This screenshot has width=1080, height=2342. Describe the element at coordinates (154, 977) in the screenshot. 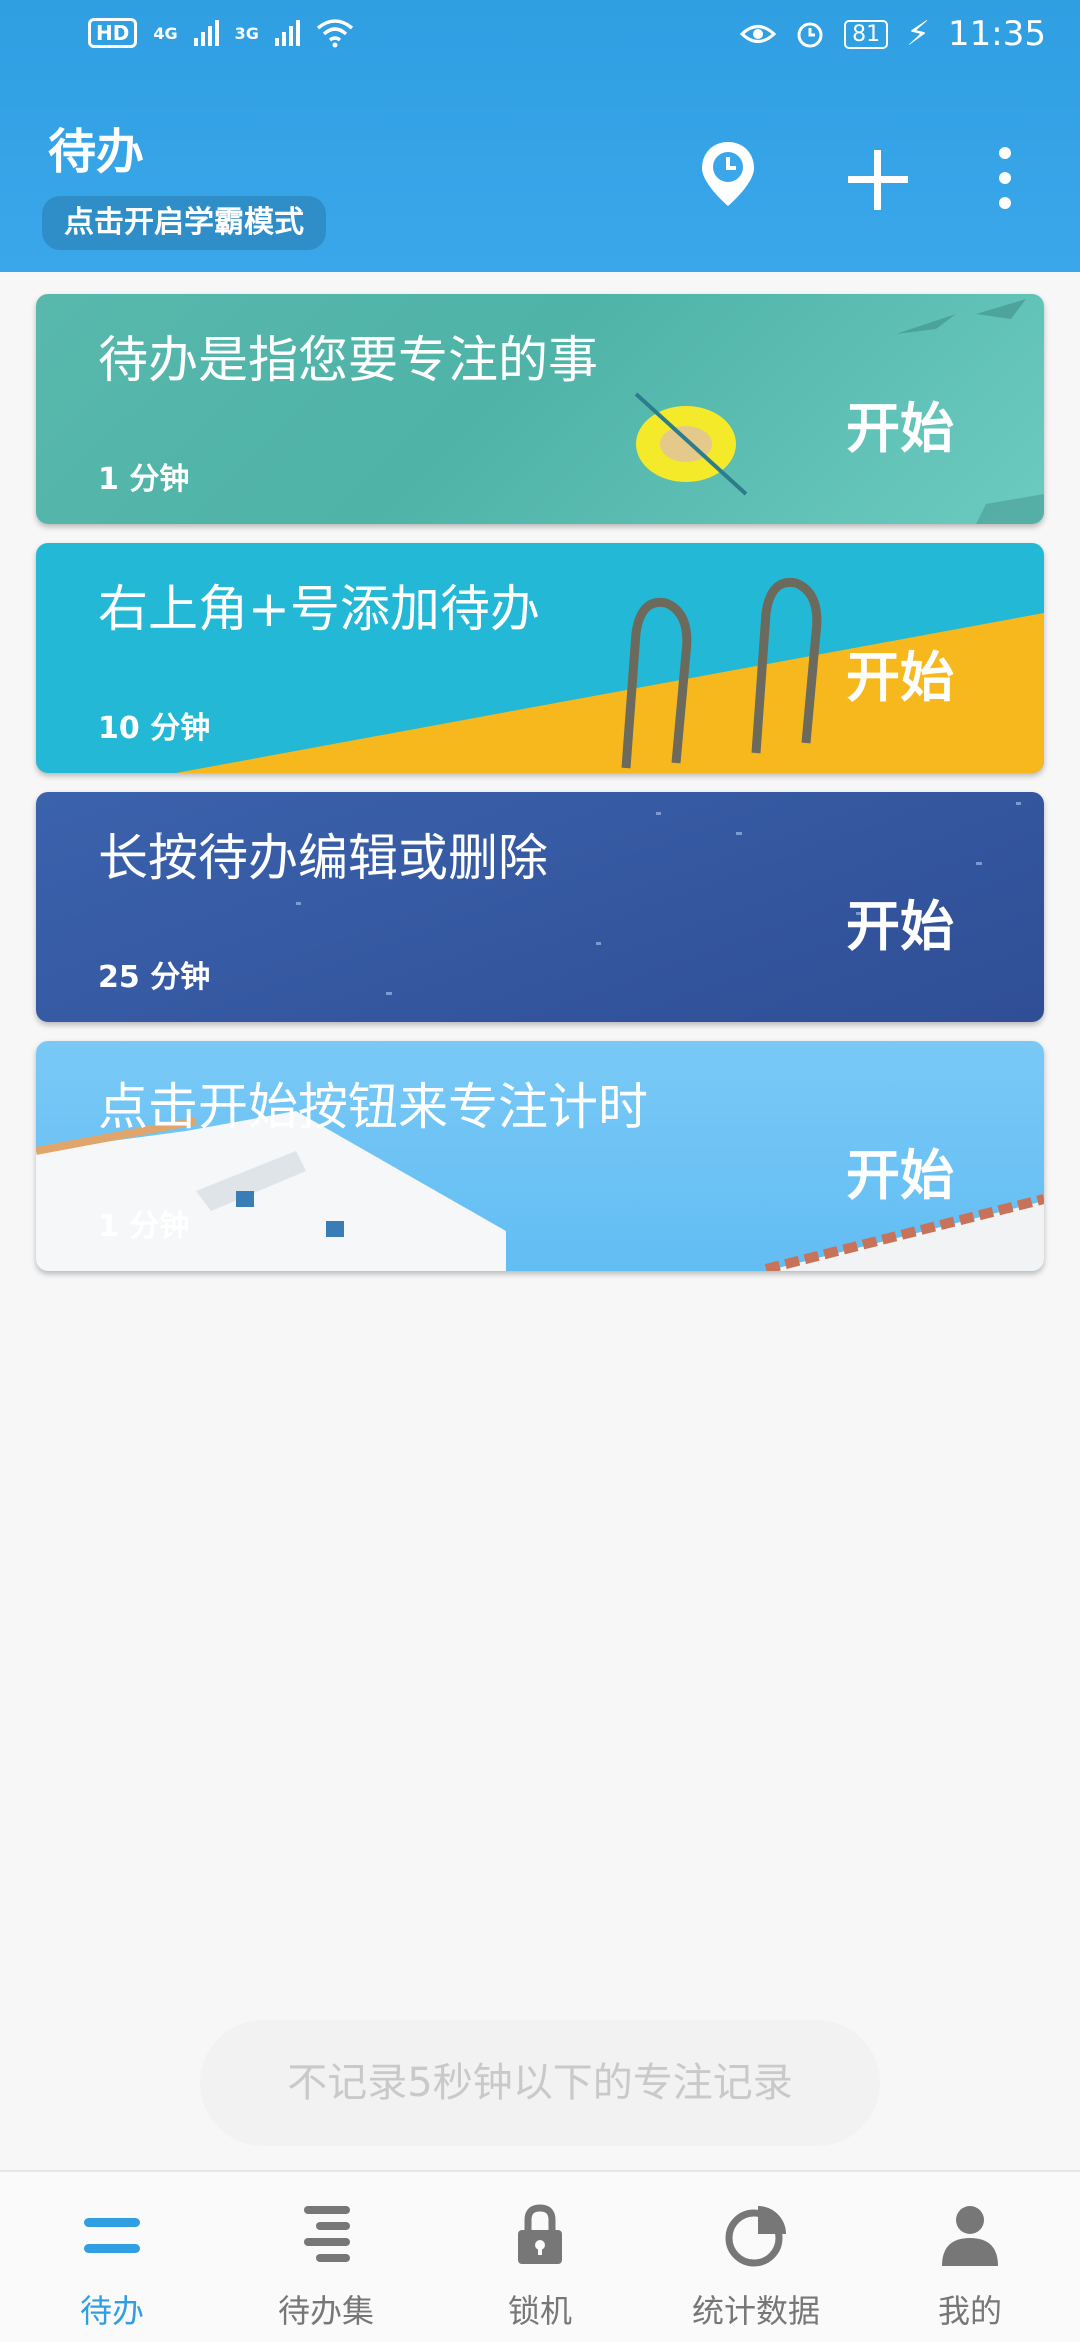

I see `todo-duration: 25 分钟` at that location.